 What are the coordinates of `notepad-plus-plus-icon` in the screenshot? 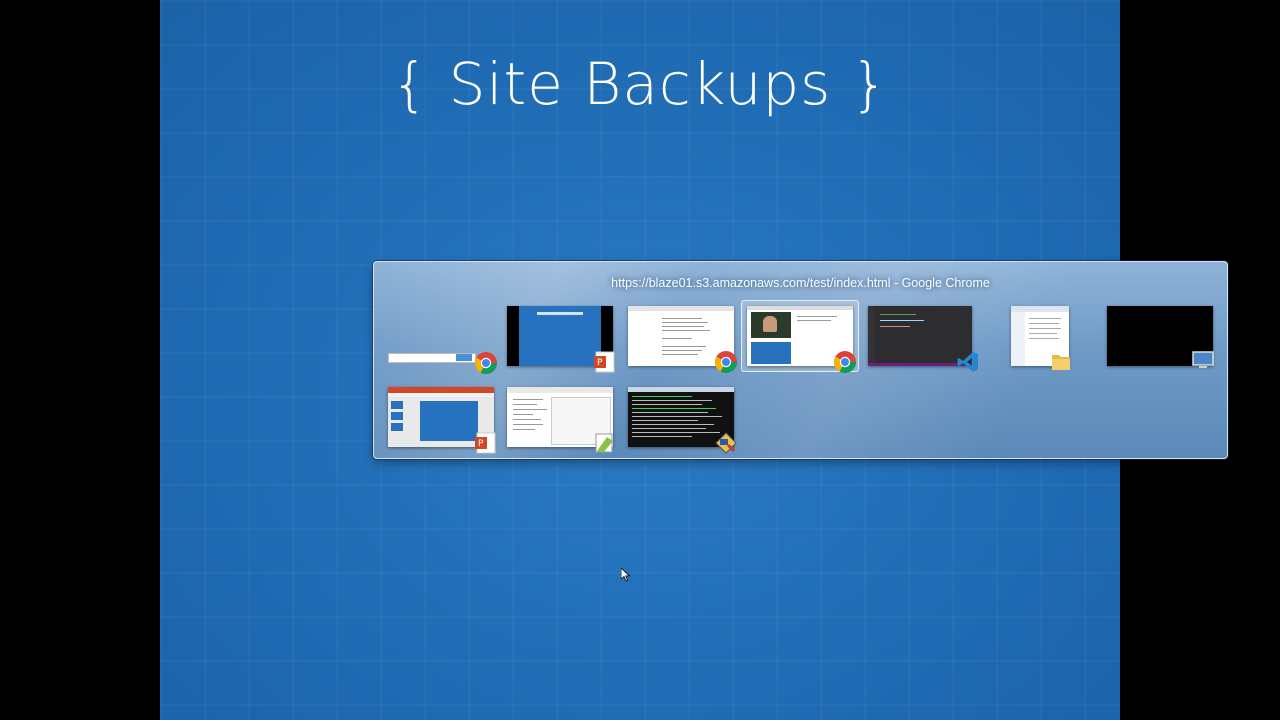 It's located at (604, 443).